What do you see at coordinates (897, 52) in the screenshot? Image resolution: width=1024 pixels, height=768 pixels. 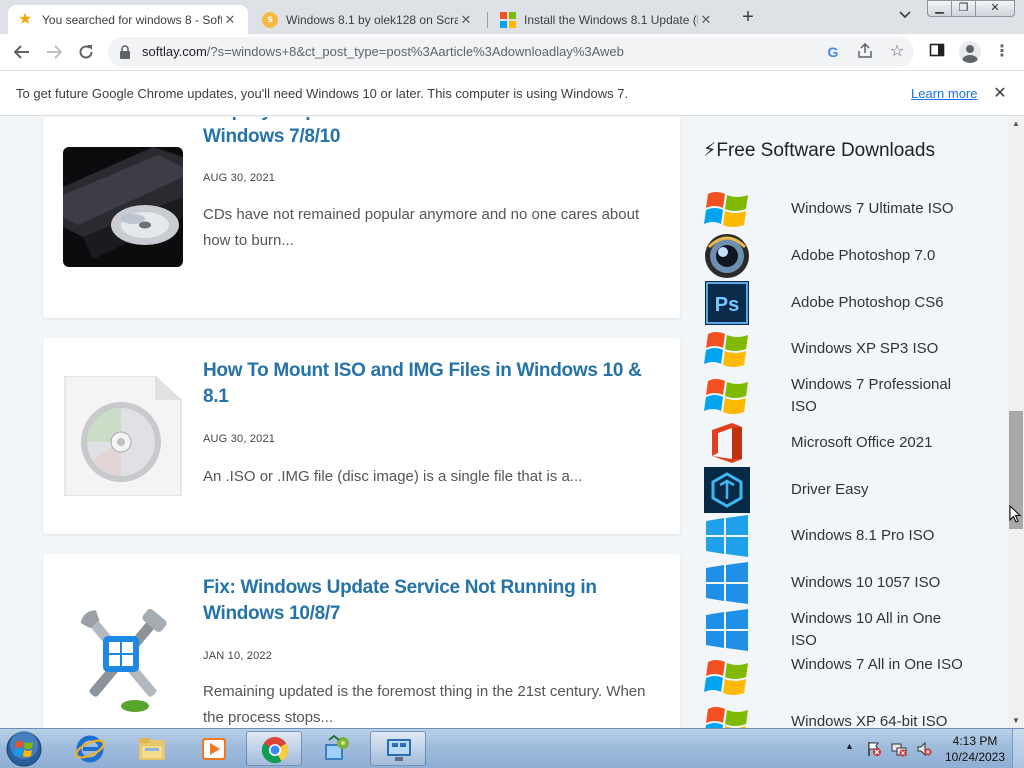 I see `bookmark-star-icon: ☆` at bounding box center [897, 52].